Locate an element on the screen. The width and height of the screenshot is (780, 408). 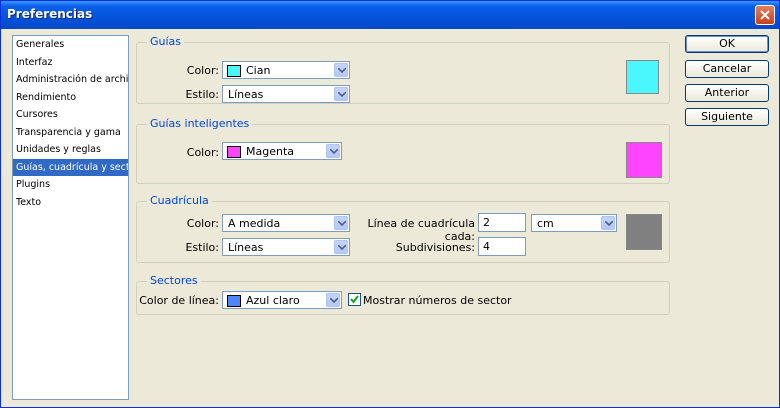
slices-line-color-value: Azul claro is located at coordinates (273, 300).